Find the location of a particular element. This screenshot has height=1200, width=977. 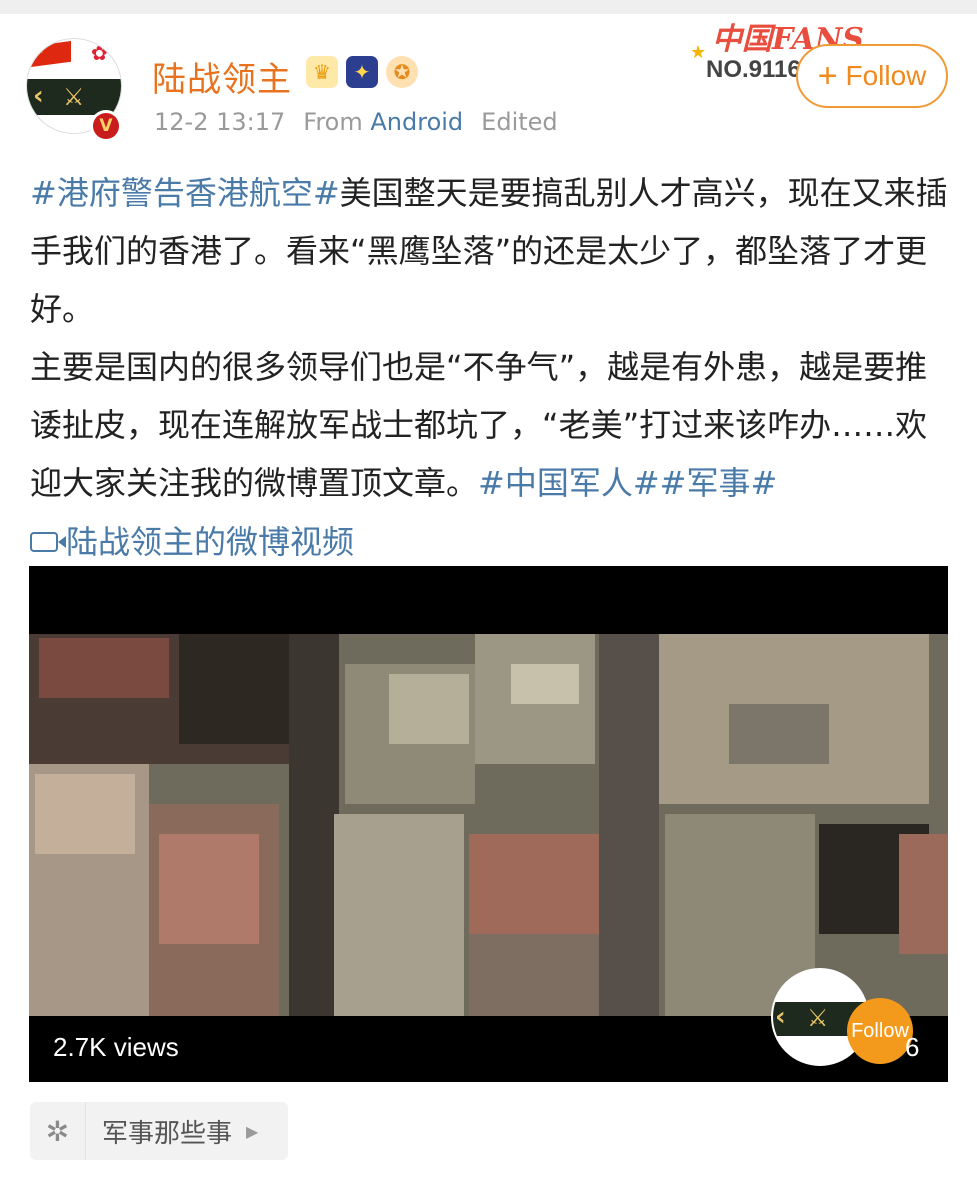

video-count: 6 is located at coordinates (912, 1047).